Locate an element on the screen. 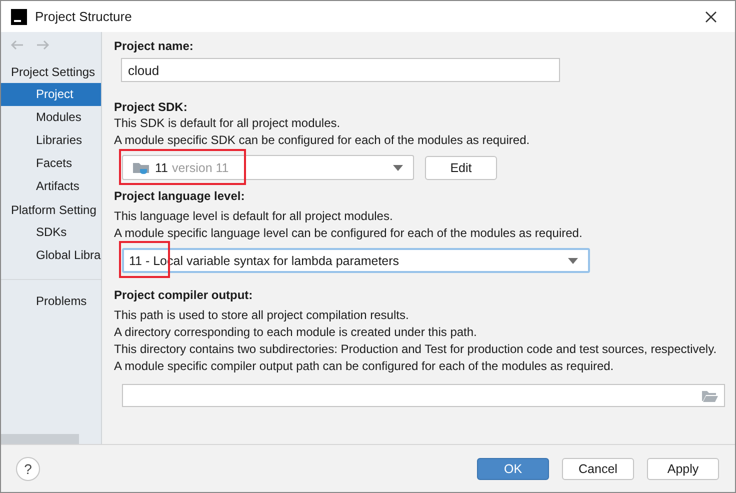 Image resolution: width=736 pixels, height=493 pixels. help-button: ? is located at coordinates (28, 468).